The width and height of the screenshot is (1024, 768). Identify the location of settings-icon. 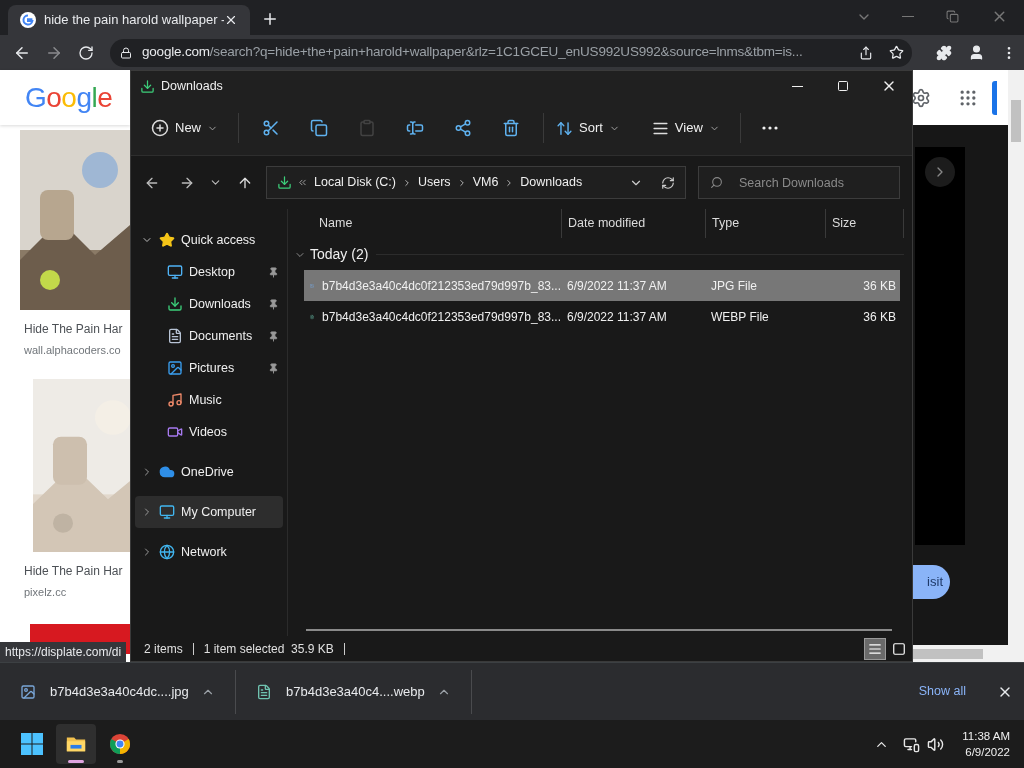
(921, 97).